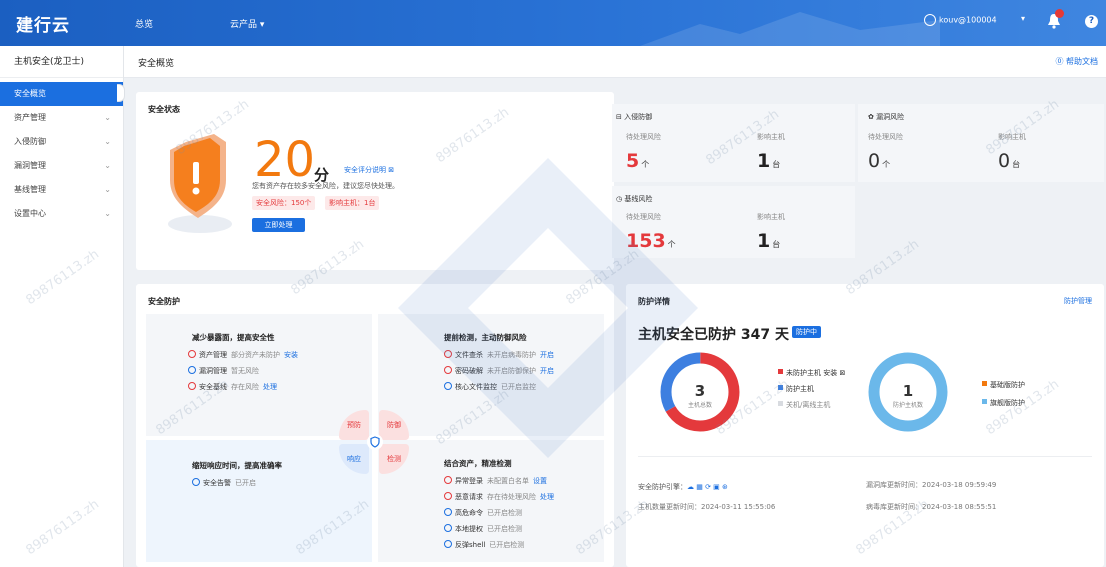 This screenshot has height=567, width=1106. Describe the element at coordinates (237, 465) in the screenshot. I see `quadrant-title: 缩短响应时间，提高准确率` at that location.